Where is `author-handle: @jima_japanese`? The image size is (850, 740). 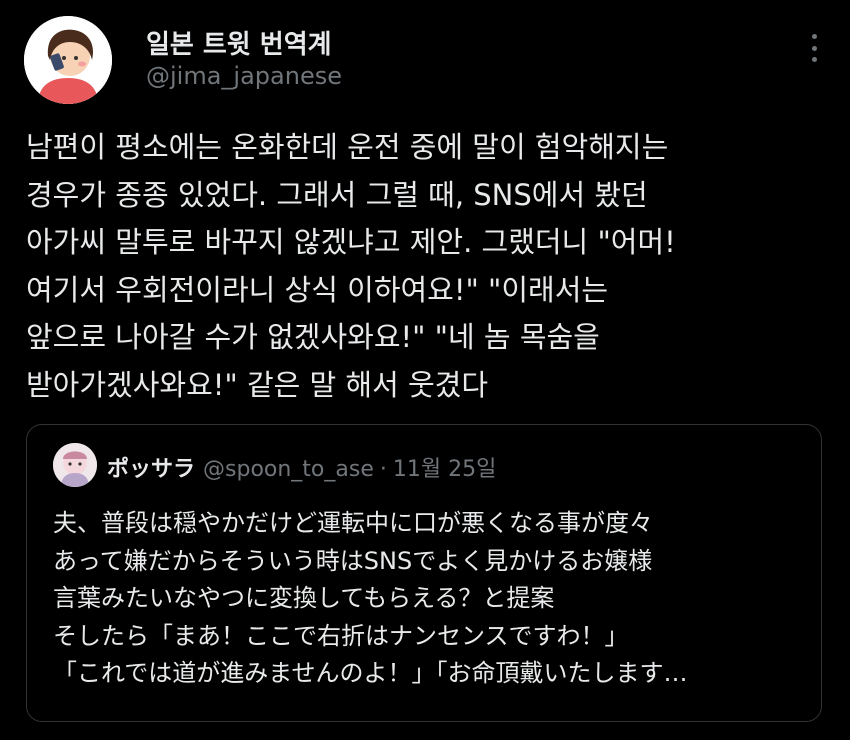 author-handle: @jima_japanese is located at coordinates (244, 76).